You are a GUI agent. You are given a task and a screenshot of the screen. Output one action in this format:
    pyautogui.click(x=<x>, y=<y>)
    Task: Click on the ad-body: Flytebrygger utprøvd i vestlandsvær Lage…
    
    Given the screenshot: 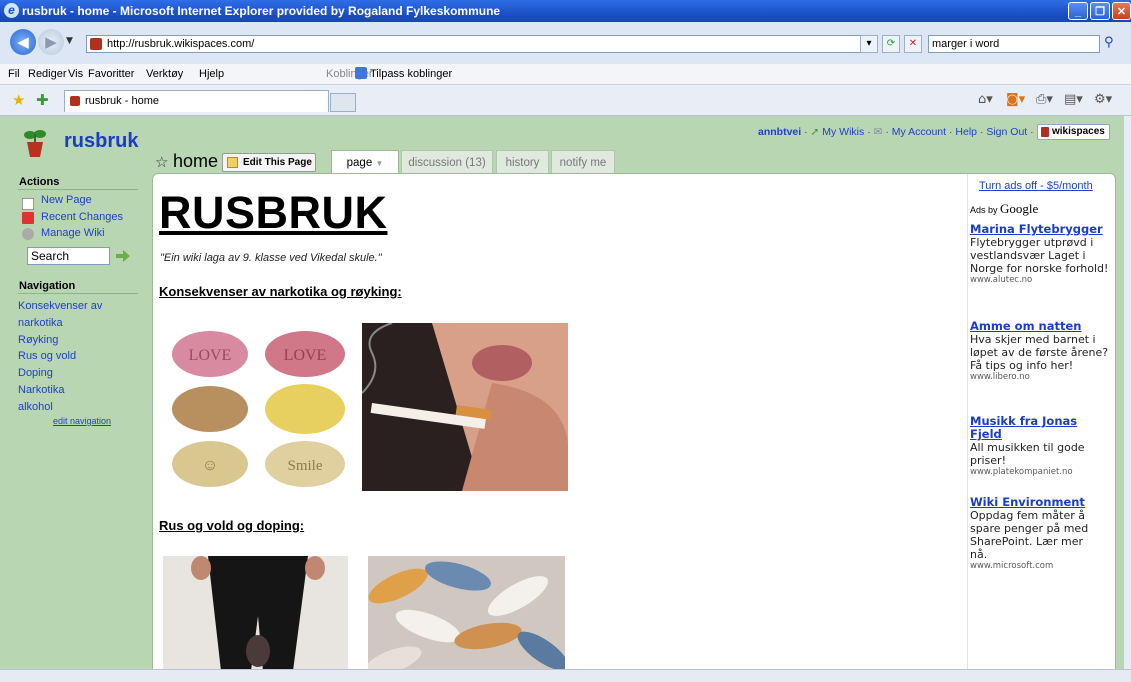 What is the action you would take?
    pyautogui.click(x=1039, y=255)
    